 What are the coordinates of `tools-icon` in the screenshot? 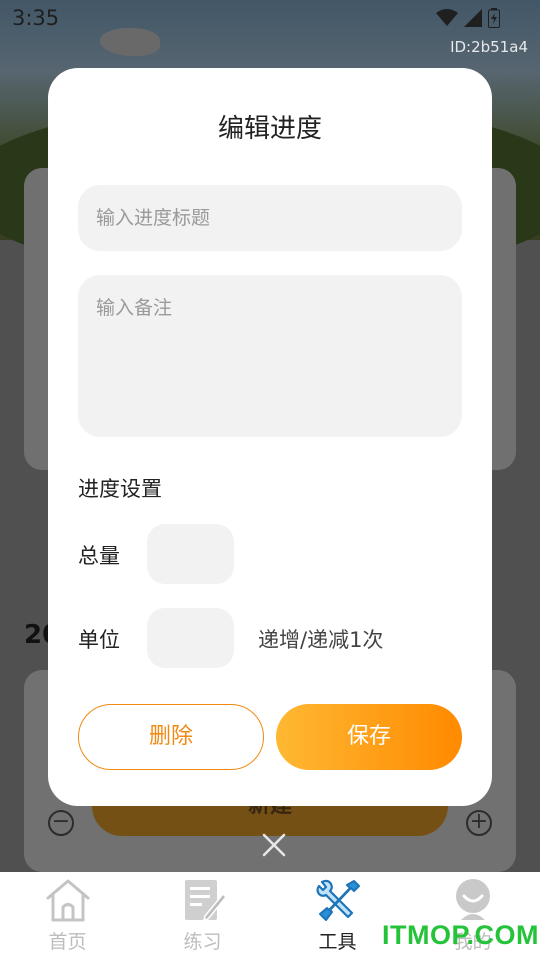 It's located at (338, 900).